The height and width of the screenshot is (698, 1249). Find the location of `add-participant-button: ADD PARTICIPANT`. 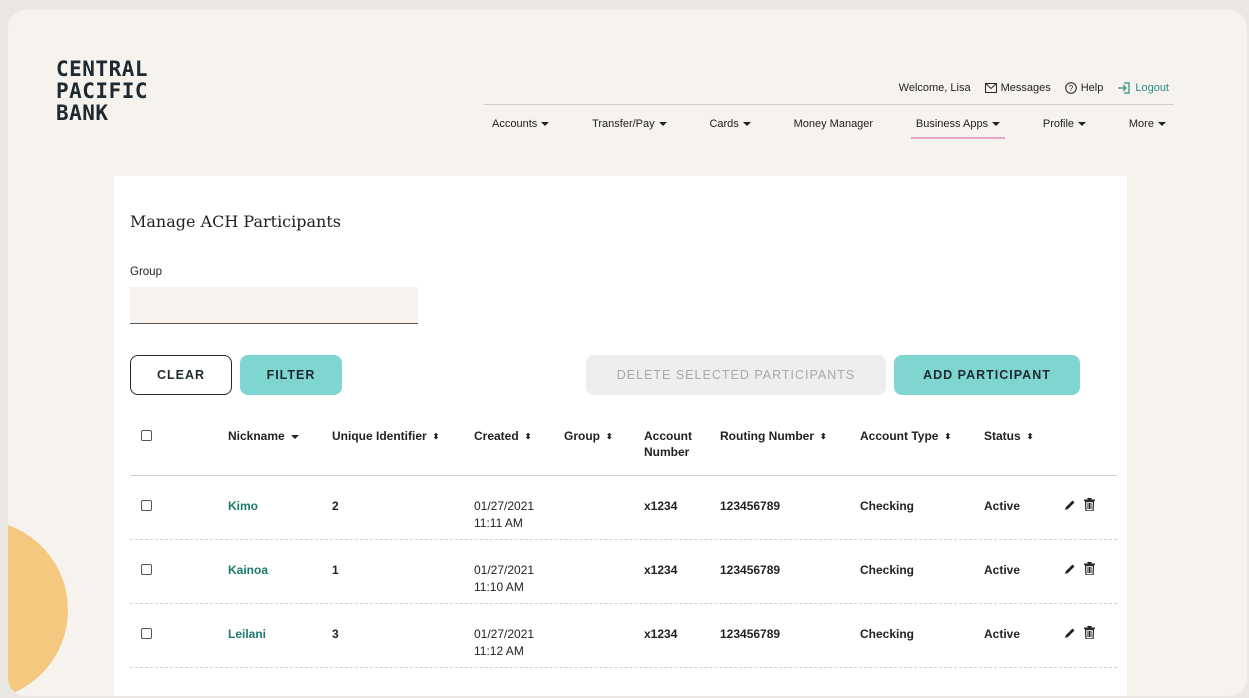

add-participant-button: ADD PARTICIPANT is located at coordinates (987, 375).